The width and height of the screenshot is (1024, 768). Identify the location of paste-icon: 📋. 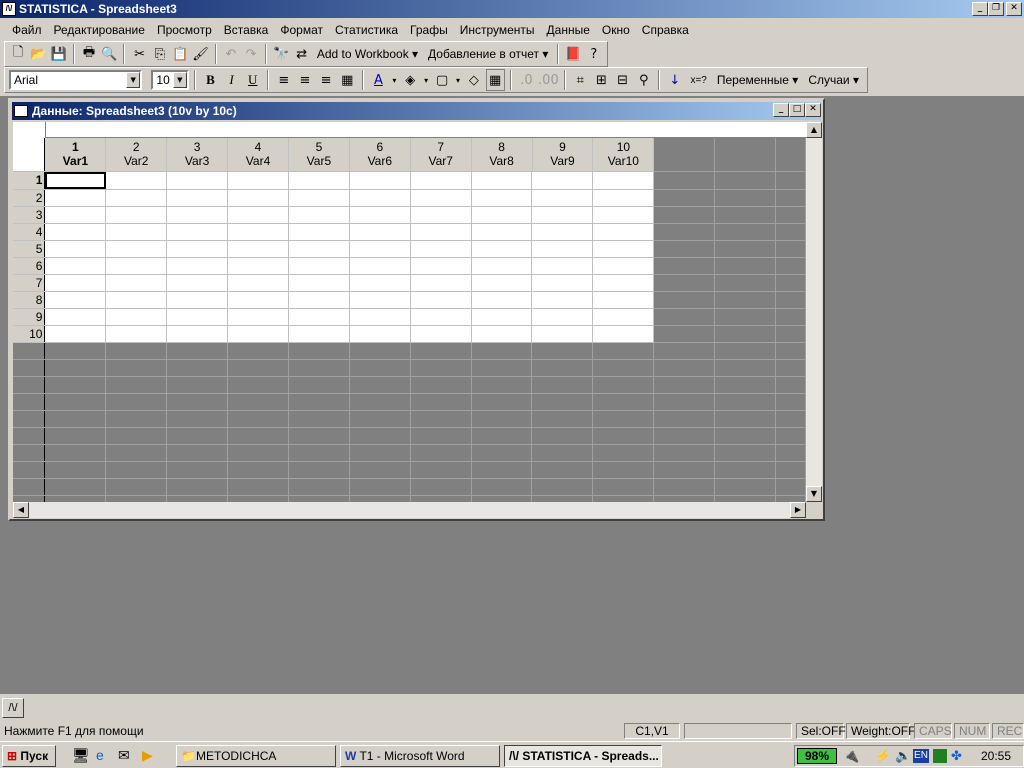
(180, 54).